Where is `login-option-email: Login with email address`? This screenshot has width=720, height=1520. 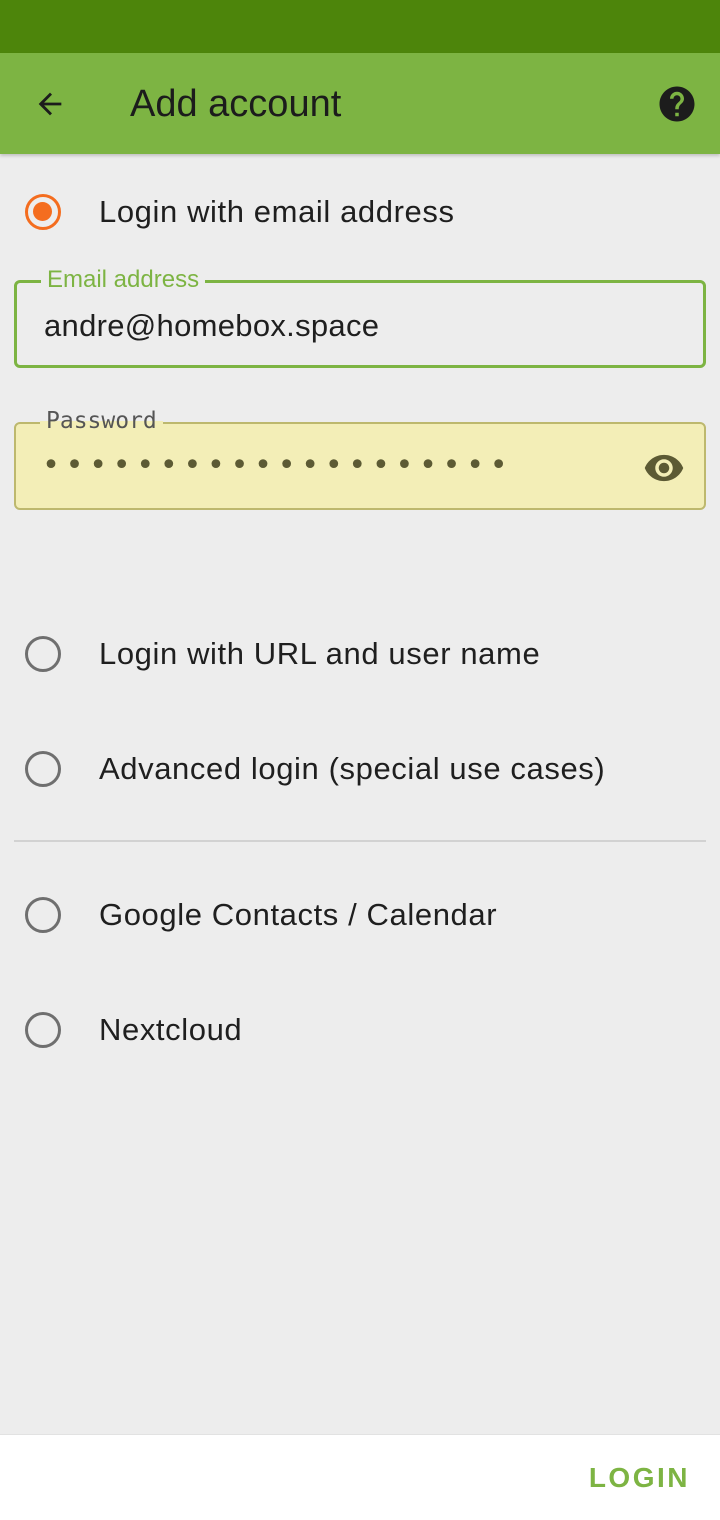
login-option-email: Login with email address is located at coordinates (360, 212).